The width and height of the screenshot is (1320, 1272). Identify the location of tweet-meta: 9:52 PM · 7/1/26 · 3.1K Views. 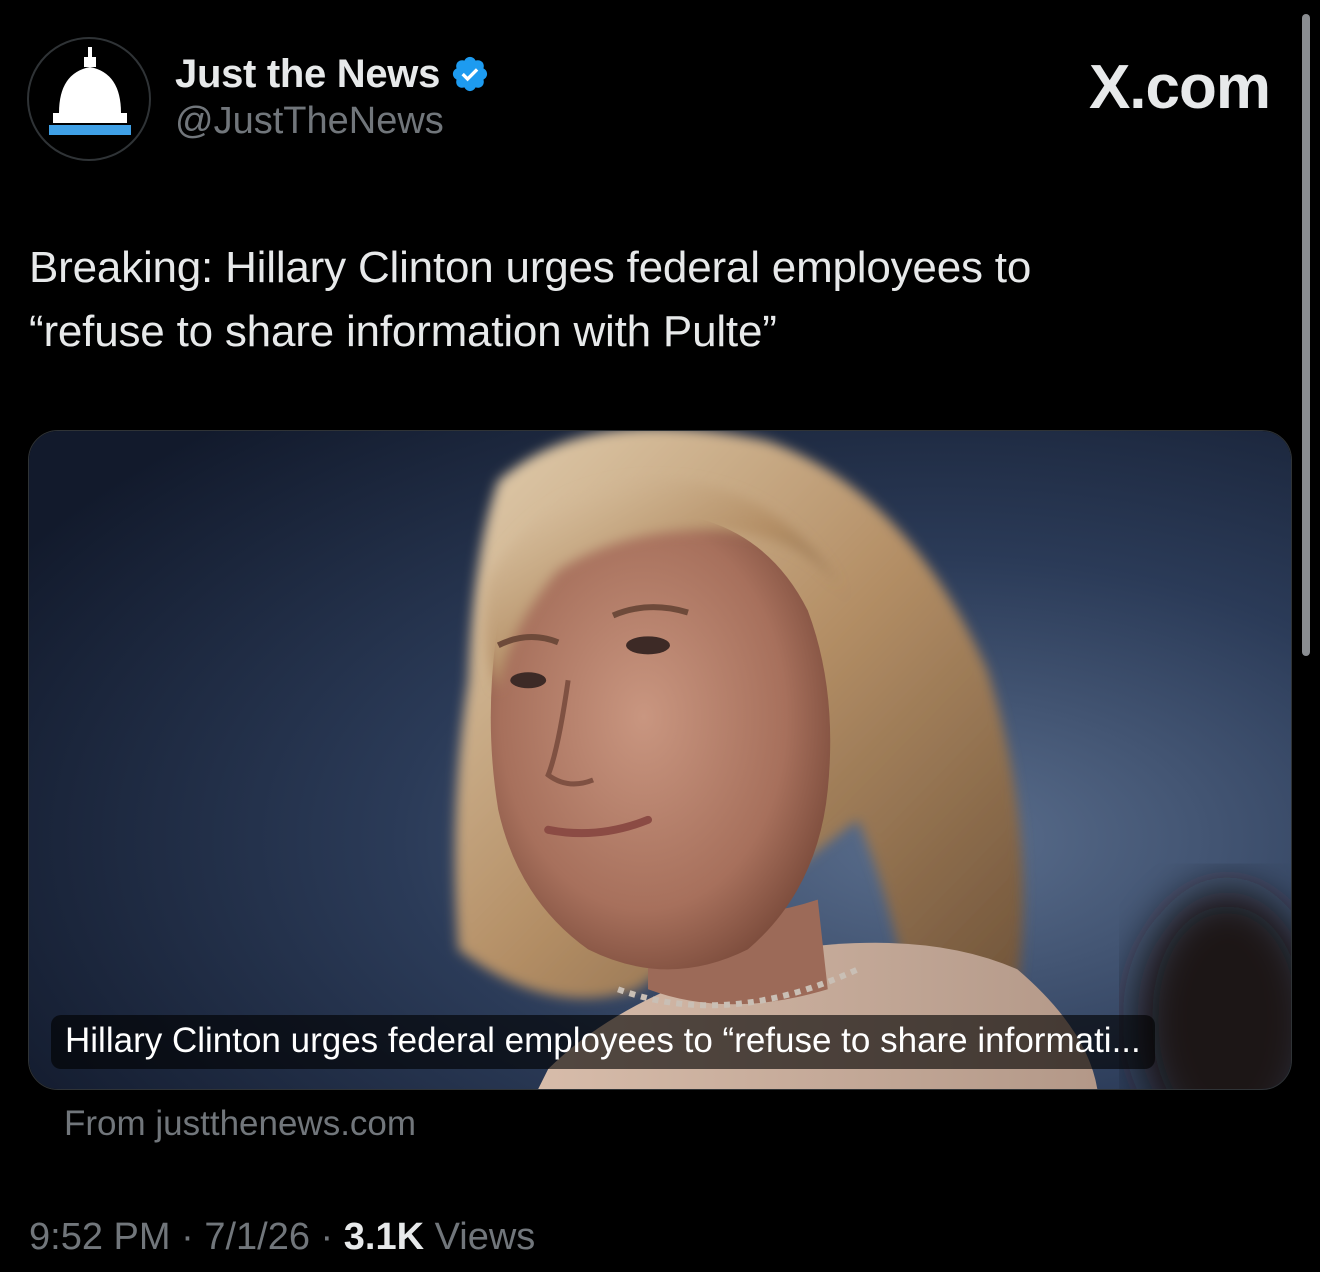
(282, 1237).